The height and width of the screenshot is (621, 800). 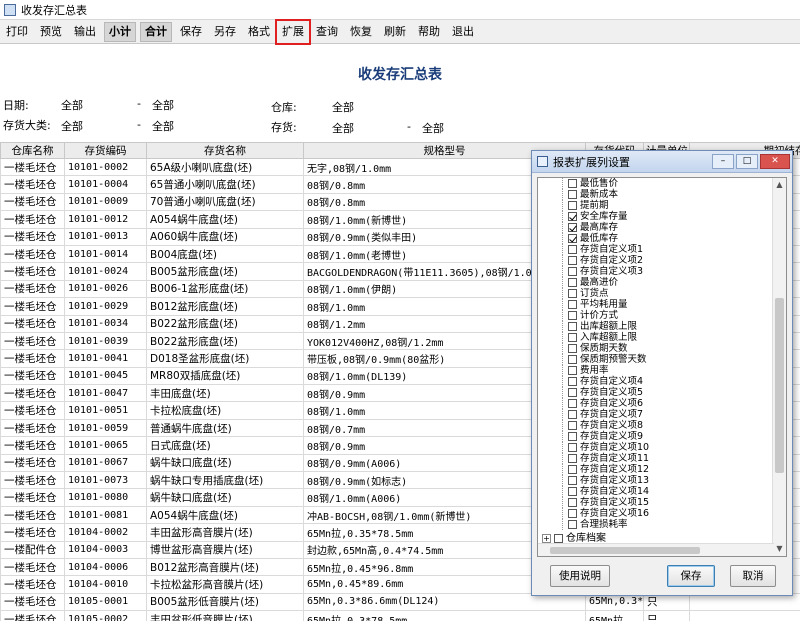 What do you see at coordinates (51, 32) in the screenshot?
I see `toolbar-button-1: 预览` at bounding box center [51, 32].